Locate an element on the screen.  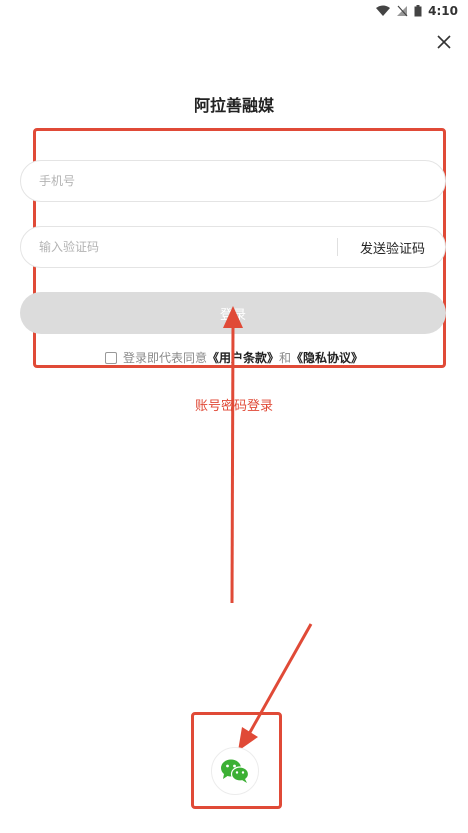
agreement-checkbox is located at coordinates (110, 357).